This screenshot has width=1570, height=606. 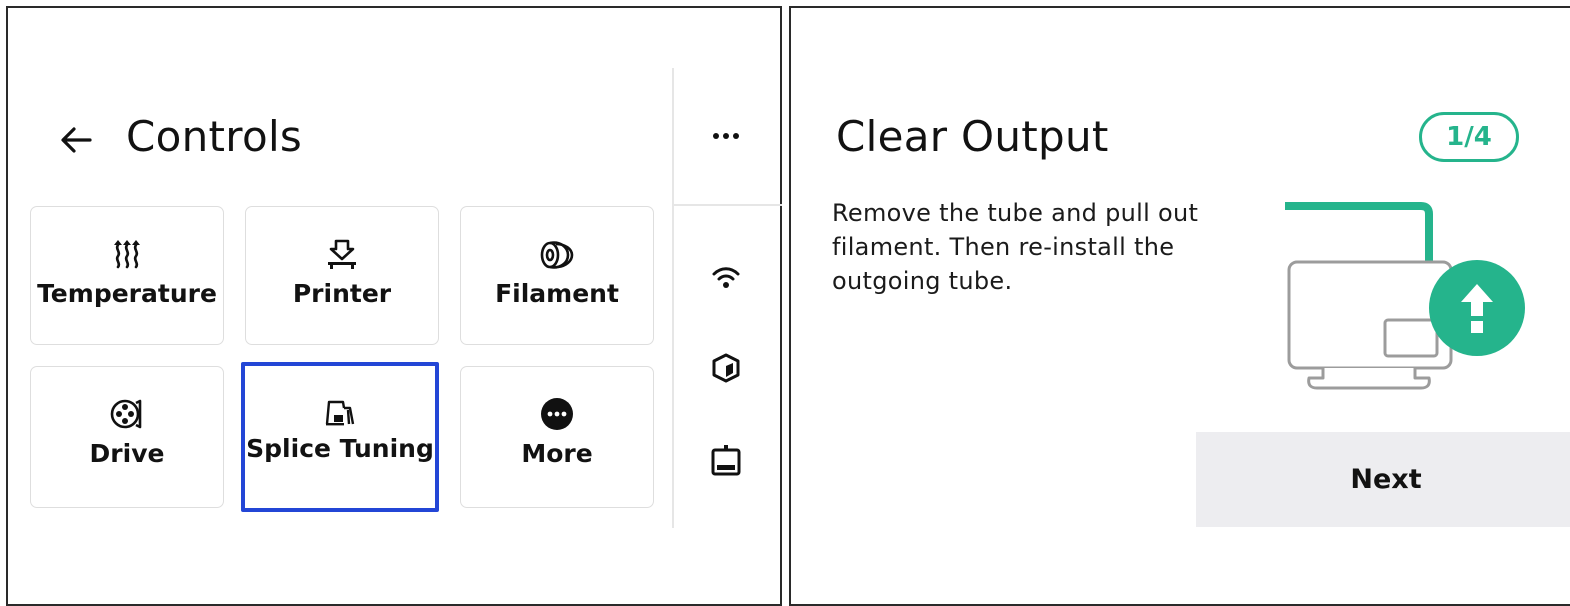 I want to click on clear-output-illustration, so click(x=1405, y=296).